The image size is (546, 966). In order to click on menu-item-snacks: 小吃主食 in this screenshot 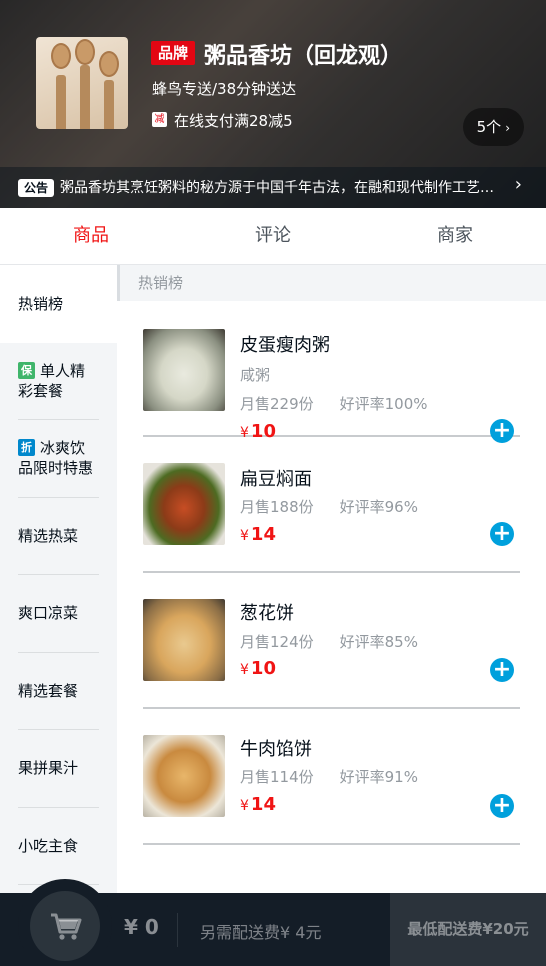, I will do `click(58, 846)`.